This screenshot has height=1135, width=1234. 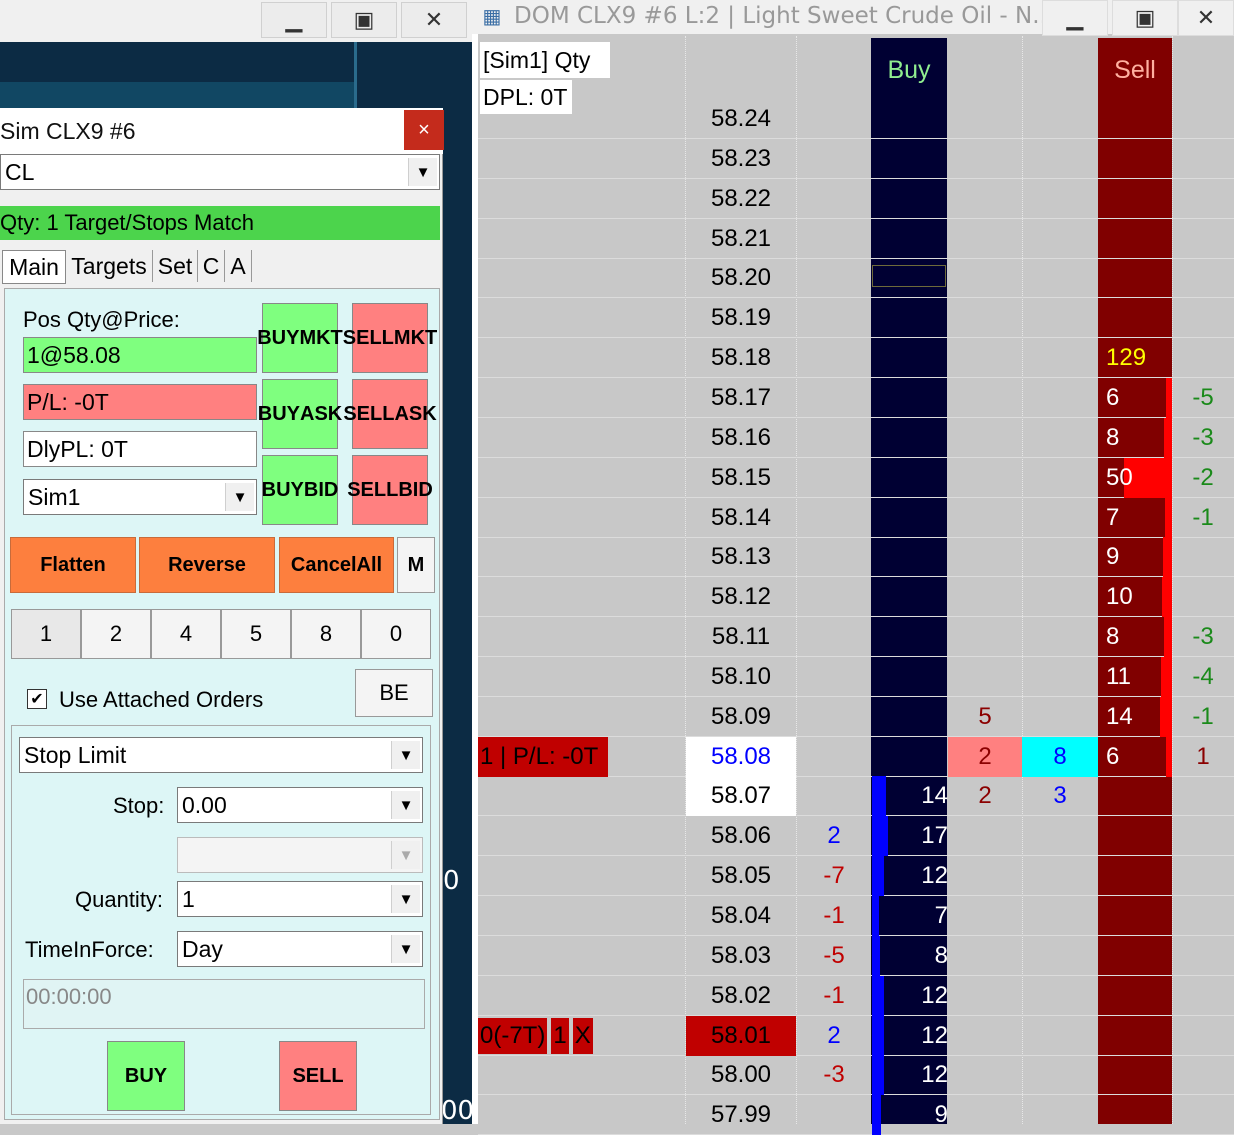 What do you see at coordinates (856, 677) in the screenshot?
I see `dom-row: 58.10 11 -4` at bounding box center [856, 677].